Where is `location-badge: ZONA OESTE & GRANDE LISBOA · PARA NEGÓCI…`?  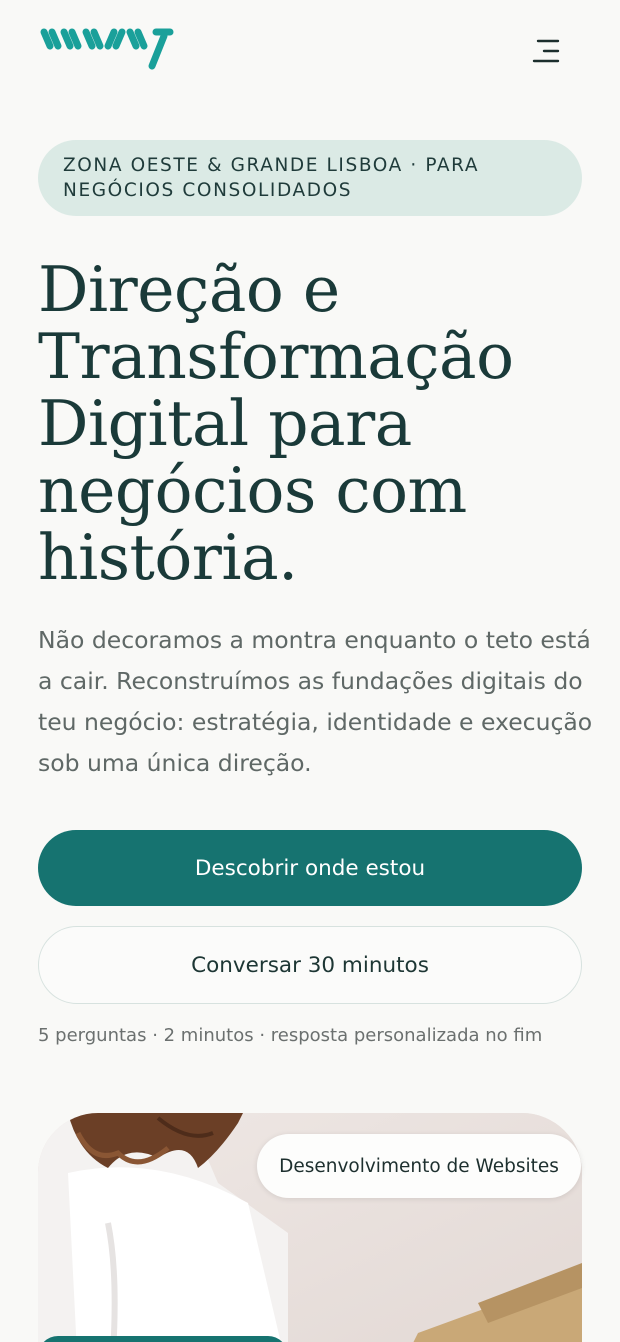
location-badge: ZONA OESTE & GRANDE LISBOA · PARA NEGÓCI… is located at coordinates (310, 178).